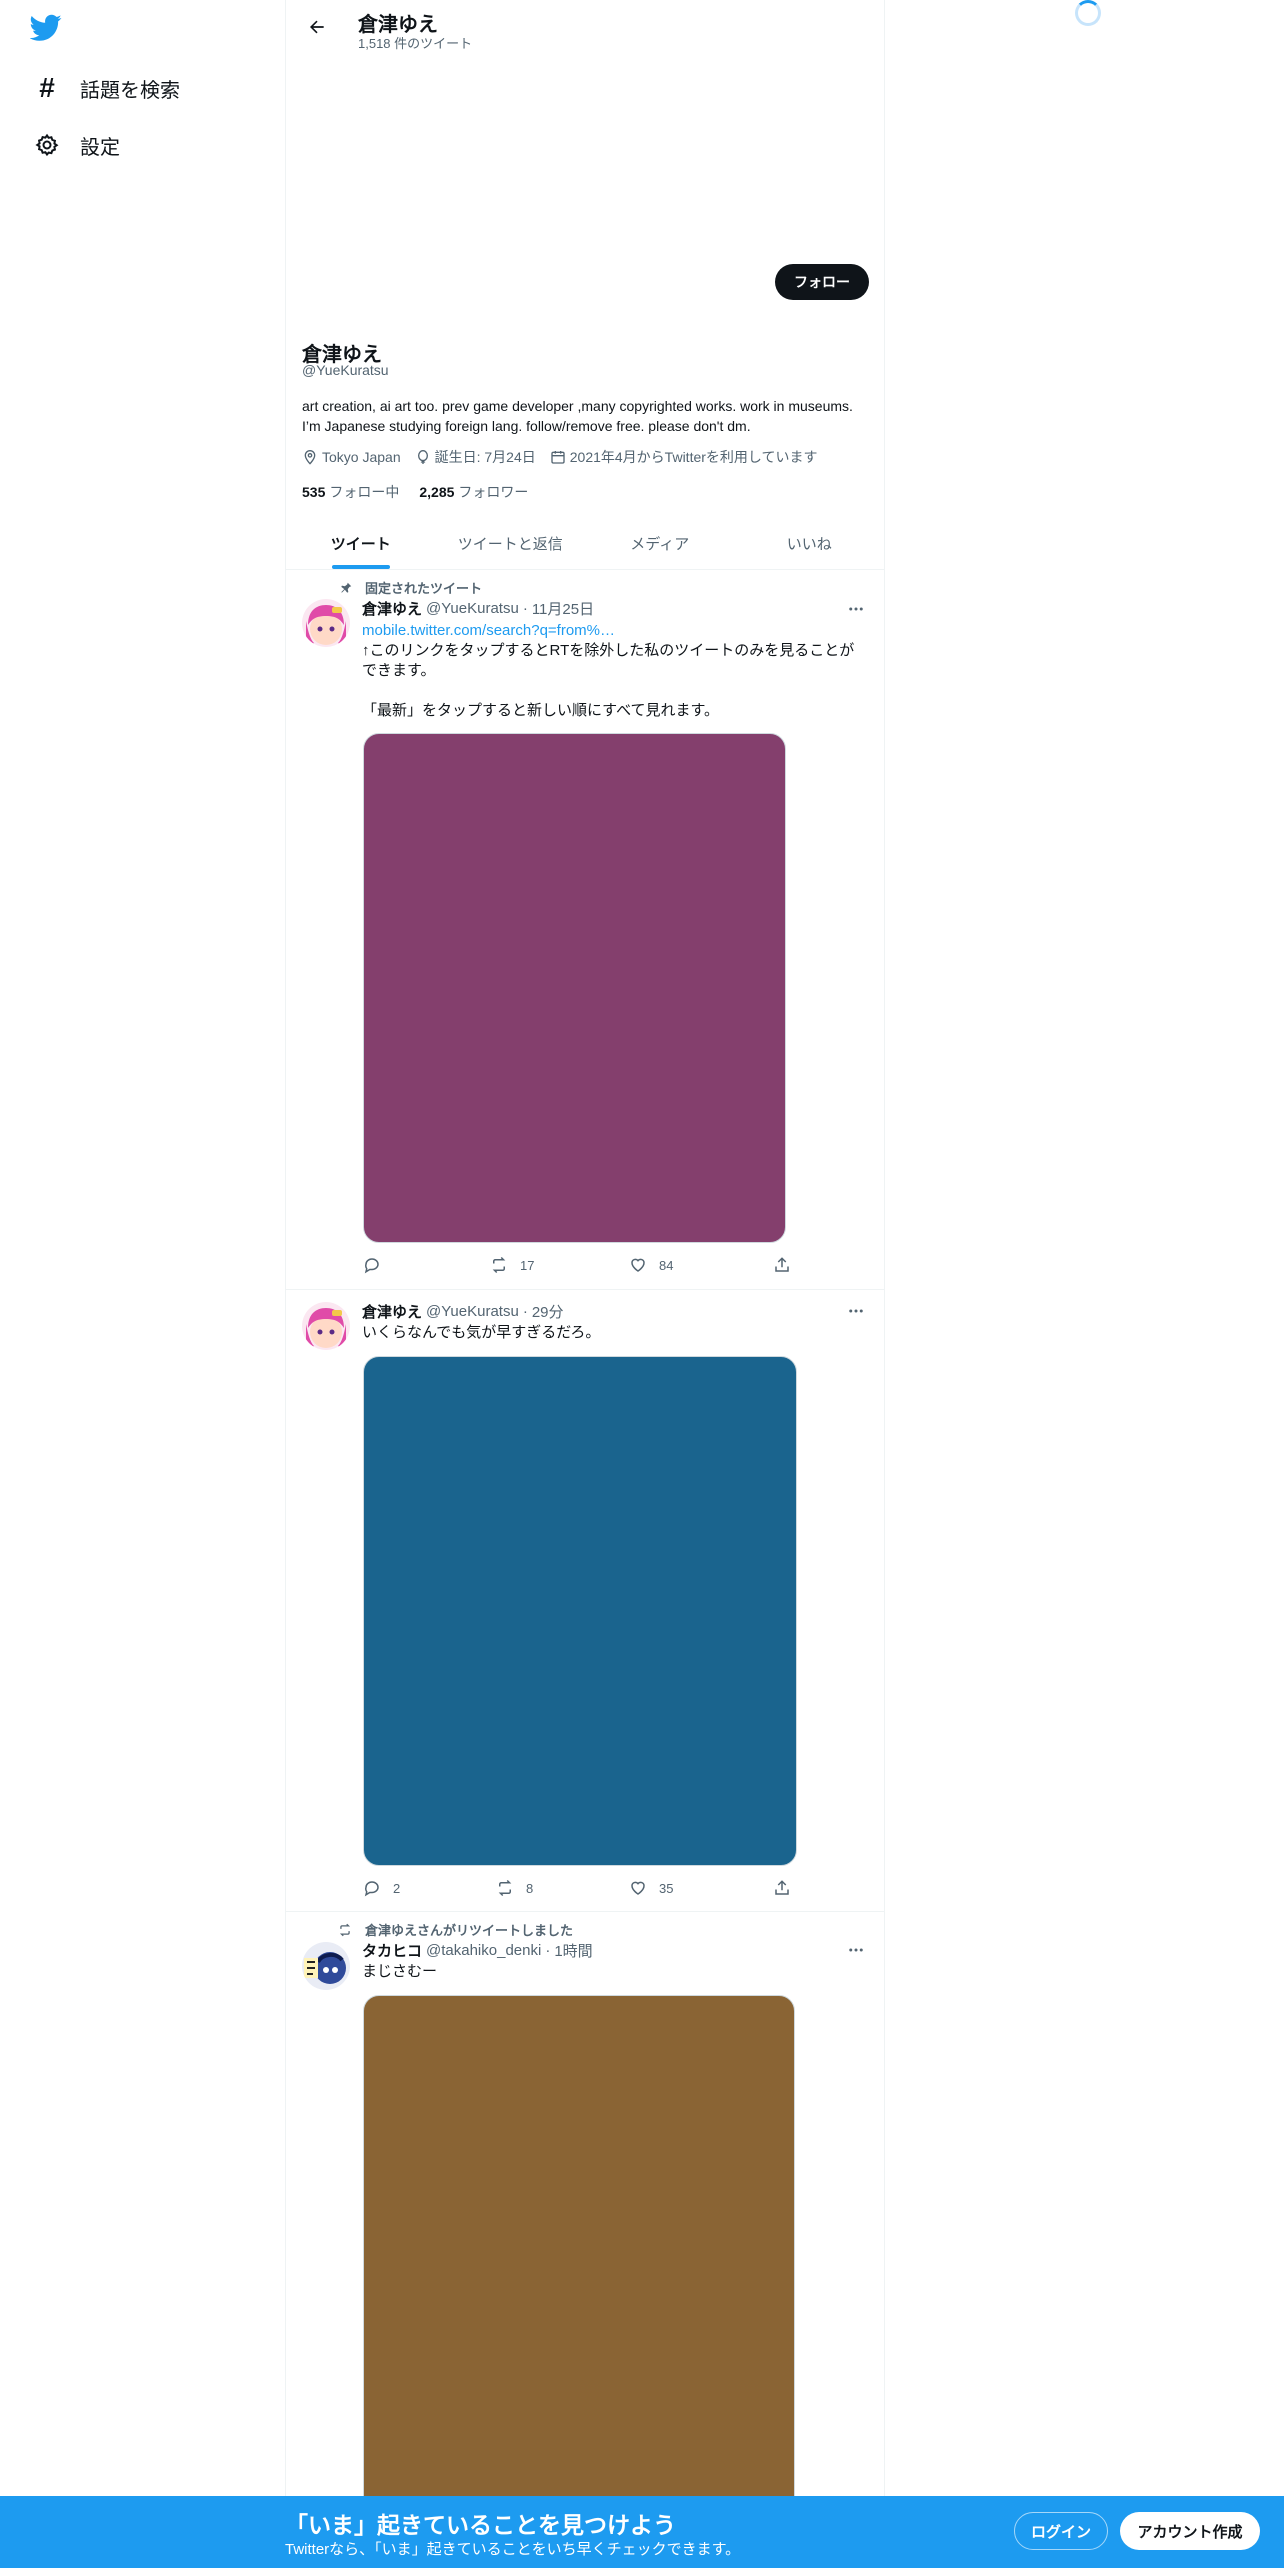 The height and width of the screenshot is (2568, 1284). Describe the element at coordinates (453, 1929) in the screenshot. I see `tweet-context: 倉津ゆえさんがリツイートしました` at that location.